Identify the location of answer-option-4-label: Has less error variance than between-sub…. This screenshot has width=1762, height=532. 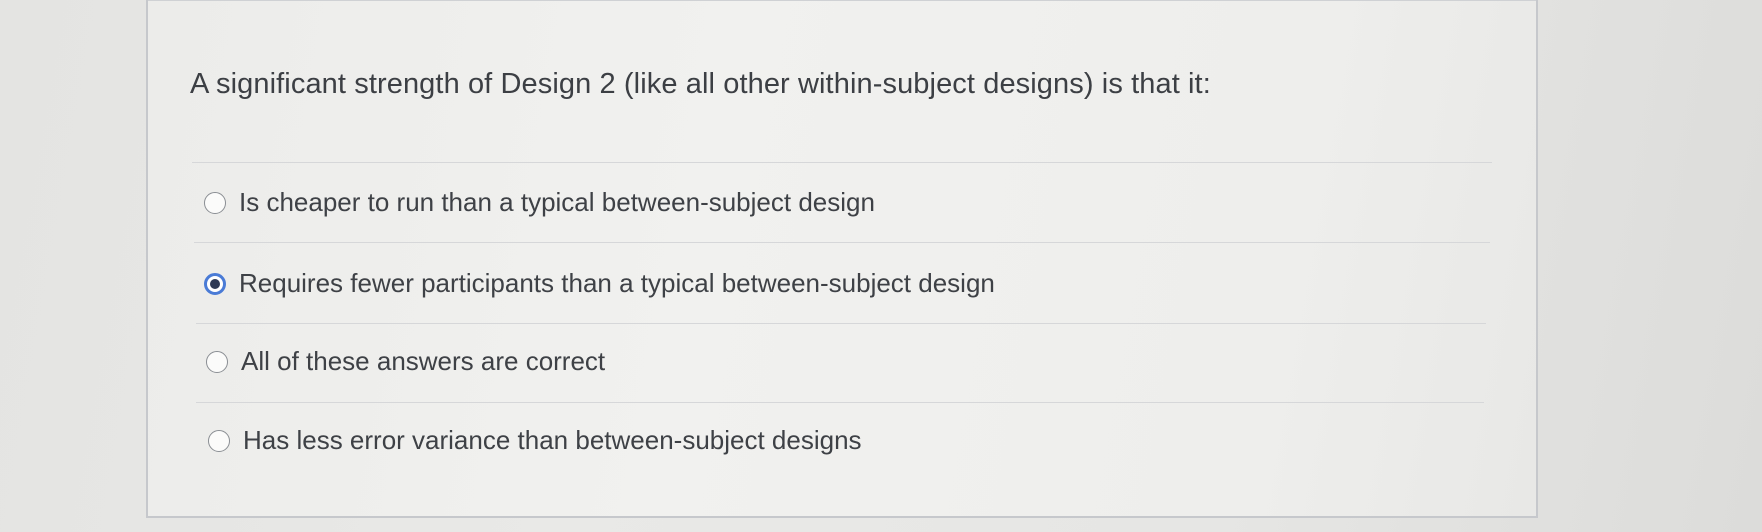
(552, 440).